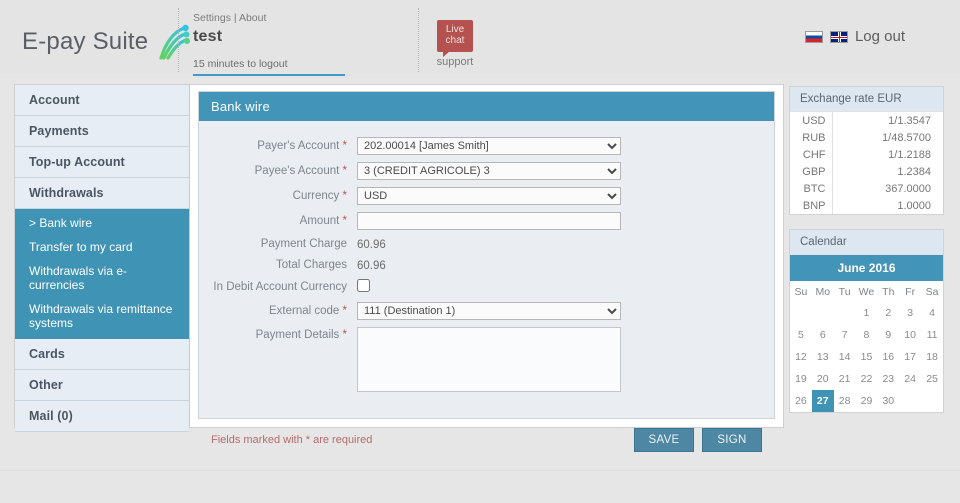 This screenshot has height=503, width=960. I want to click on calendar-day: 16, so click(888, 357).